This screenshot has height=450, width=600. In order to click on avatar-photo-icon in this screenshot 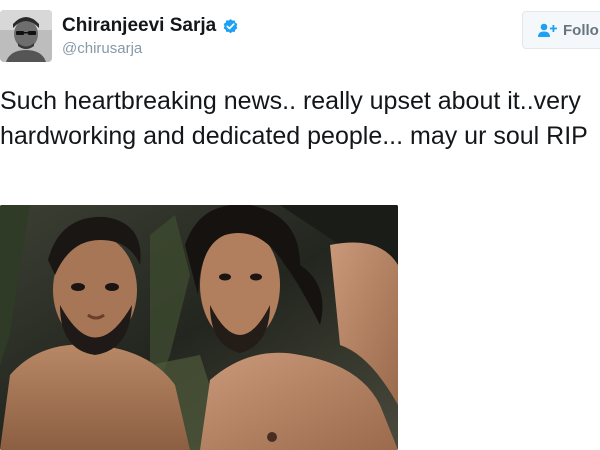, I will do `click(26, 36)`.